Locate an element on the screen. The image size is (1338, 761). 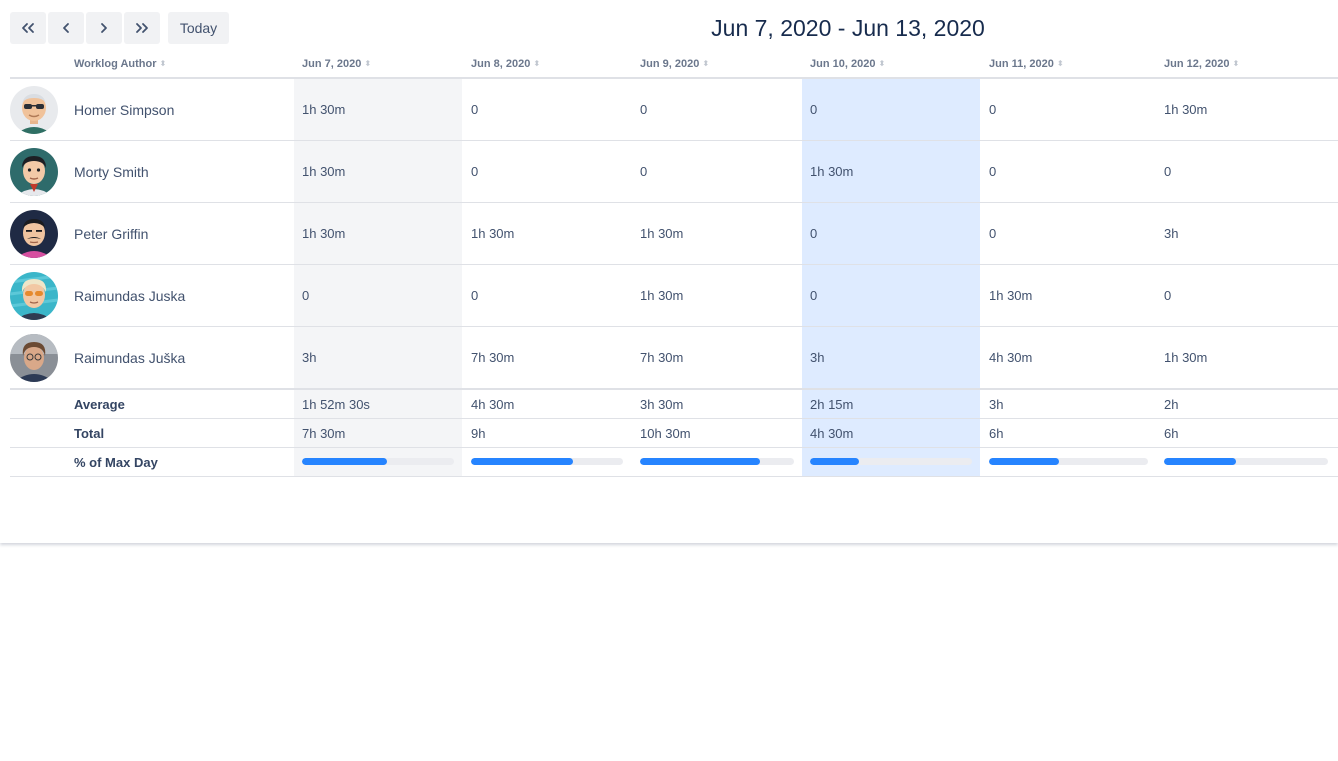
column-header-label: Jun 8, 2020 is located at coordinates (501, 64).